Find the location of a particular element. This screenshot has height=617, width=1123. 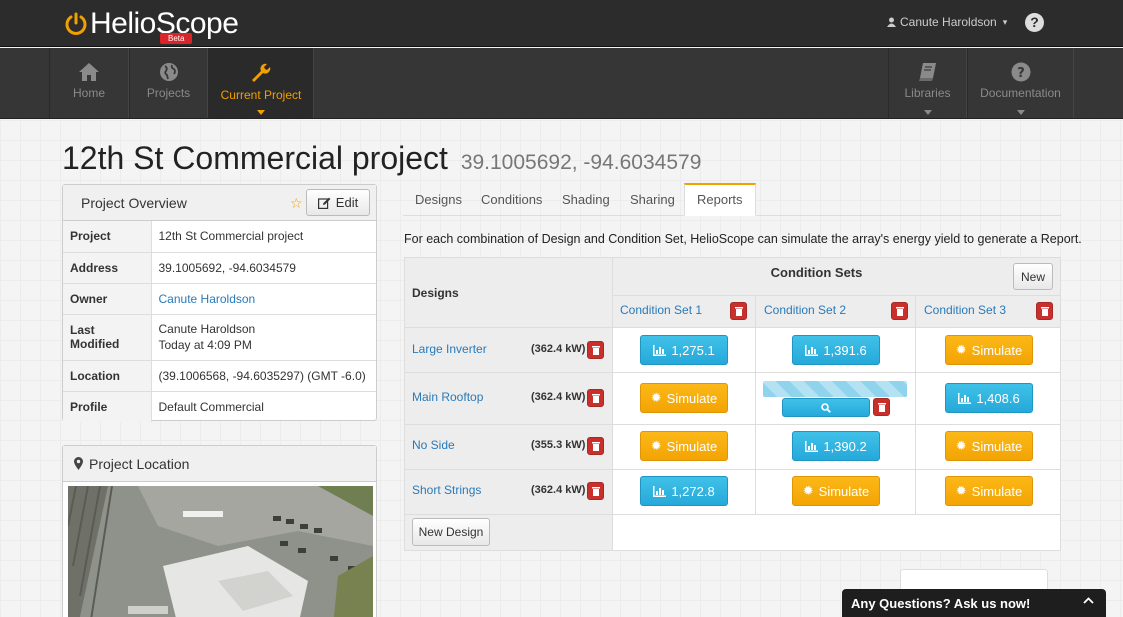

nav-projects: Projects is located at coordinates (168, 83).